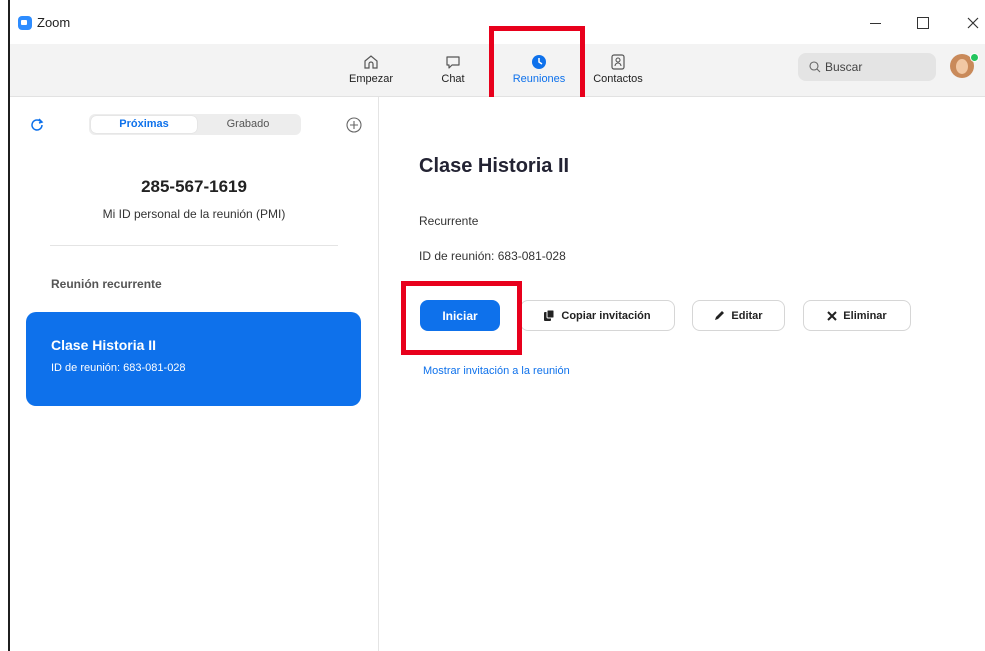 This screenshot has width=985, height=651. What do you see at coordinates (453, 71) in the screenshot?
I see `nav-chat: Chat` at bounding box center [453, 71].